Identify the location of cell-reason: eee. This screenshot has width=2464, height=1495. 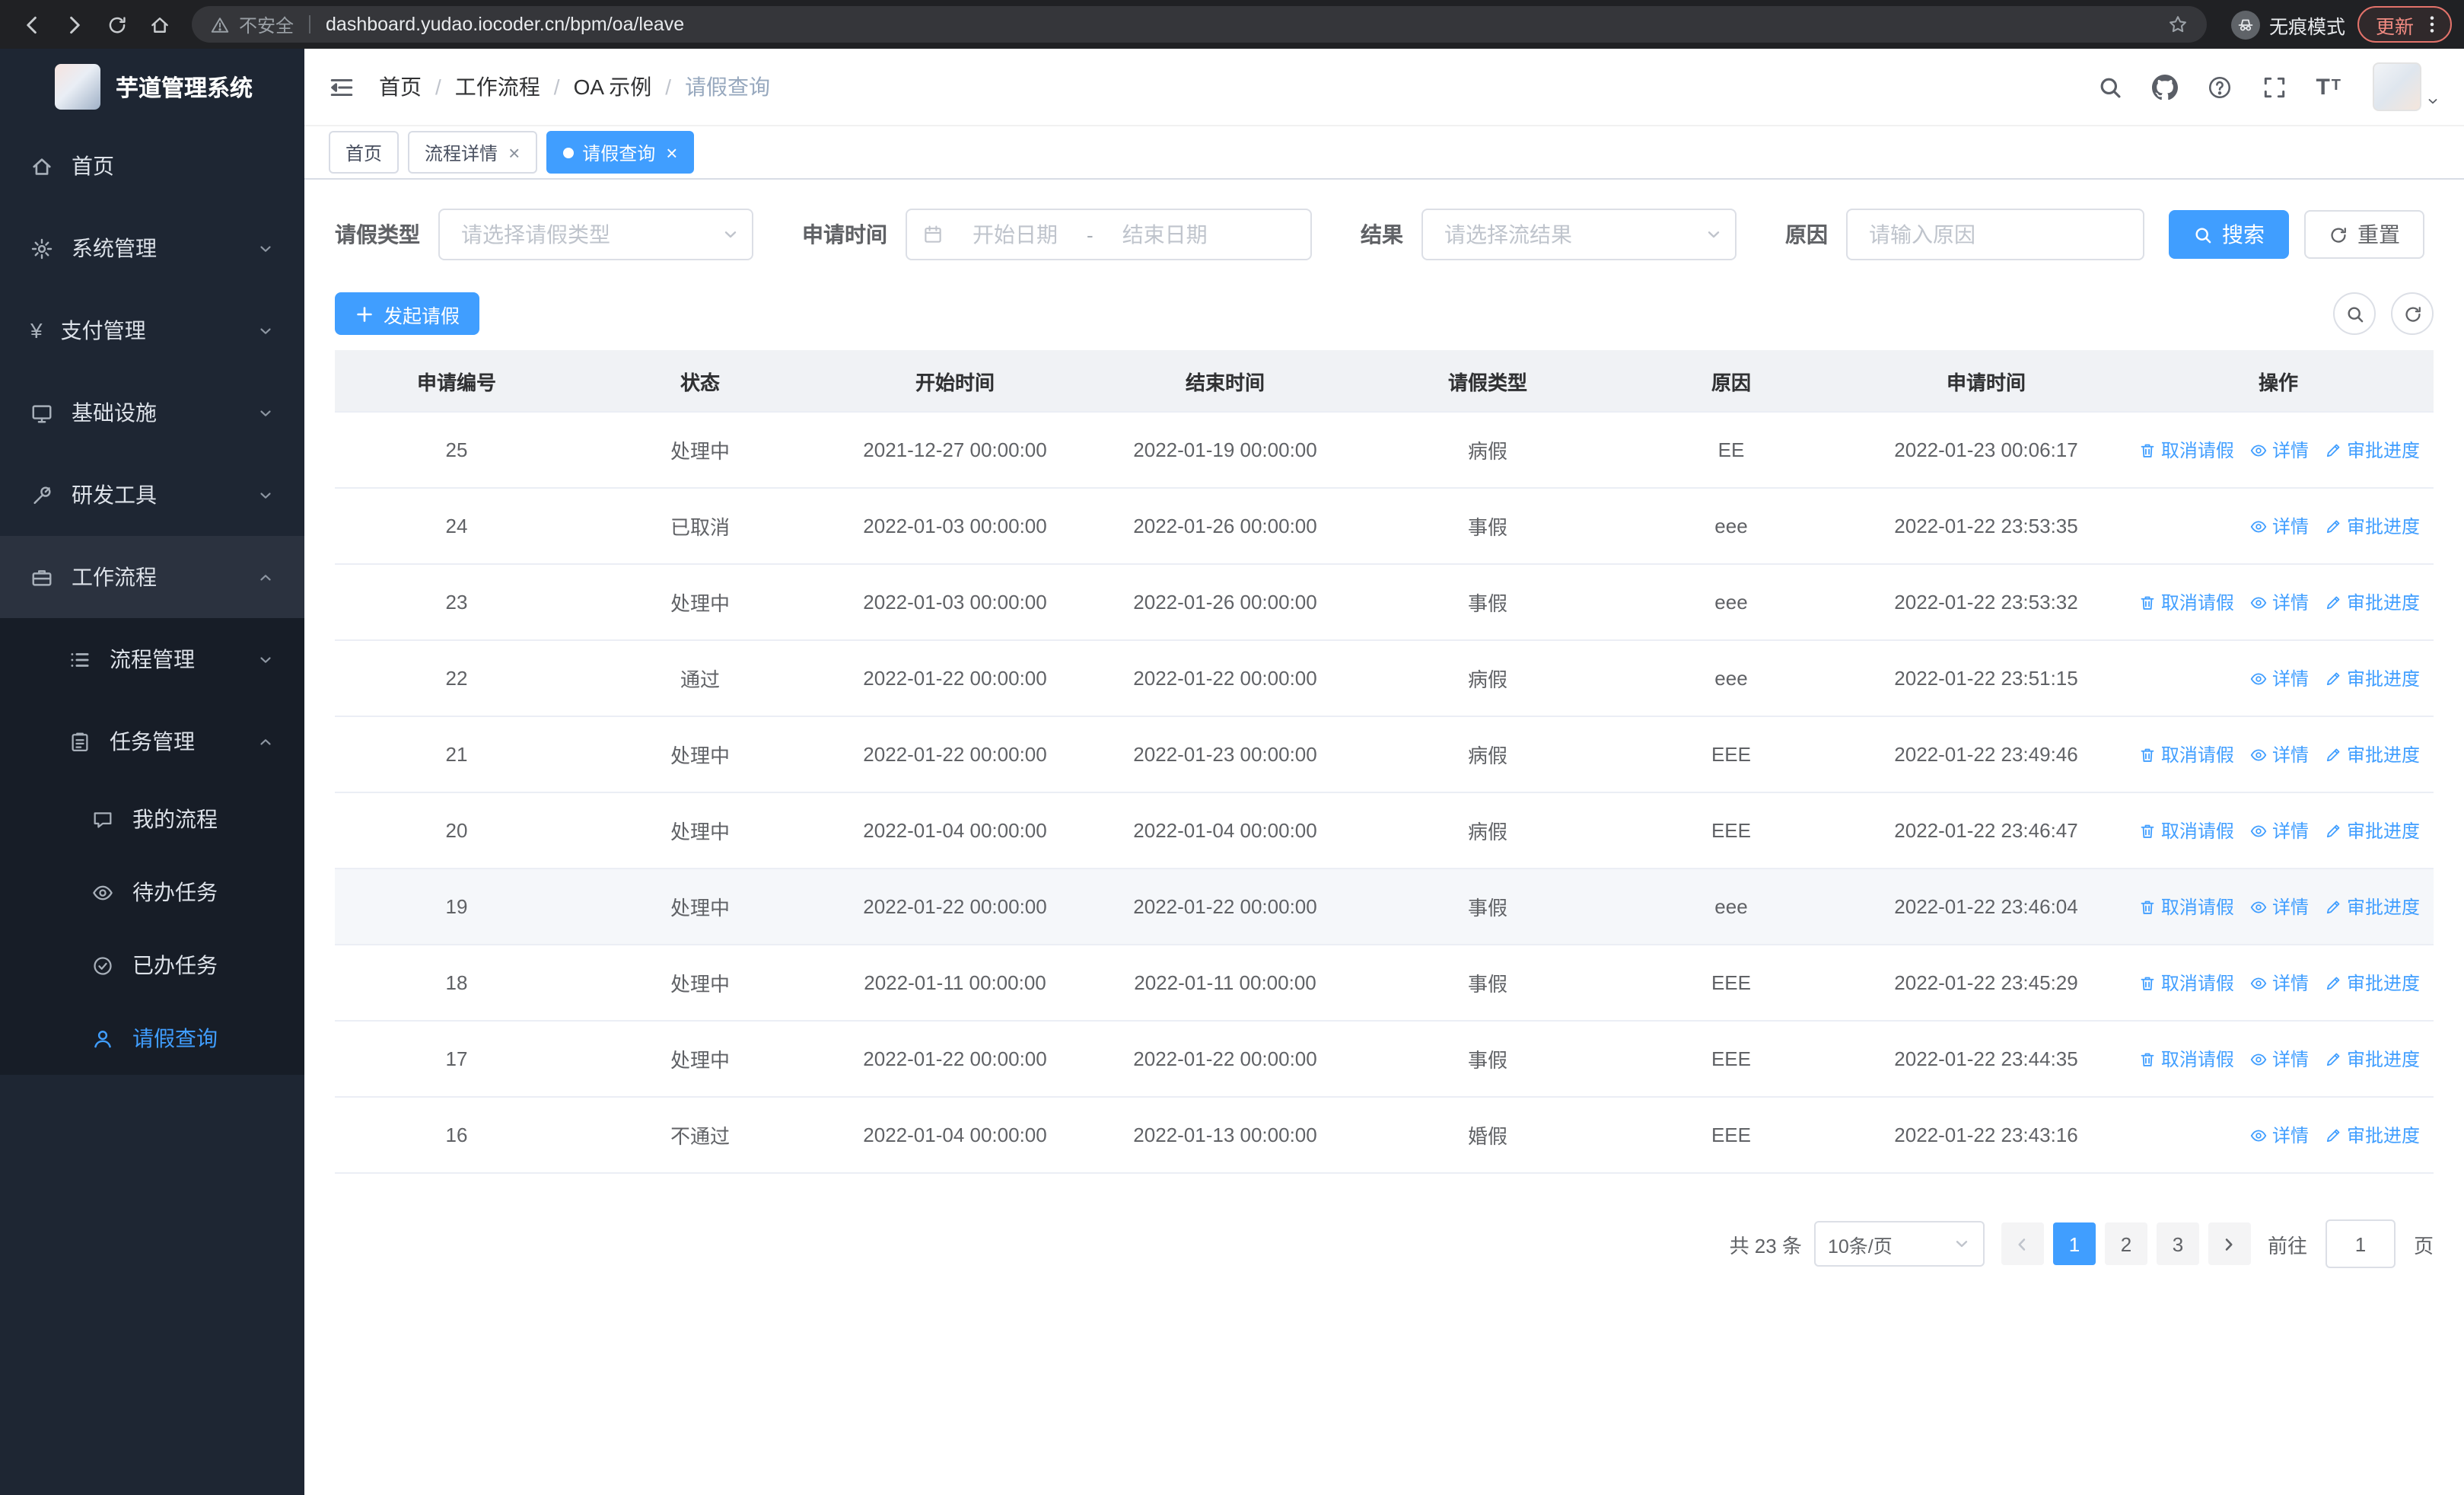
(1731, 907).